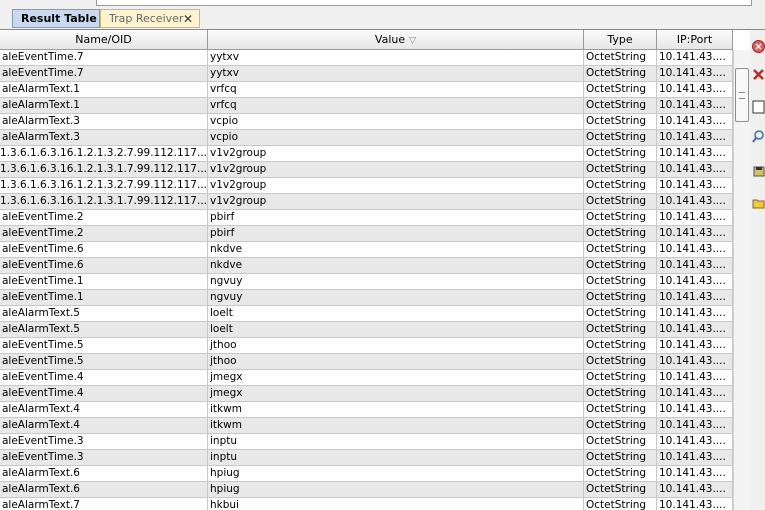  Describe the element at coordinates (758, 171) in the screenshot. I see `save-icon` at that location.